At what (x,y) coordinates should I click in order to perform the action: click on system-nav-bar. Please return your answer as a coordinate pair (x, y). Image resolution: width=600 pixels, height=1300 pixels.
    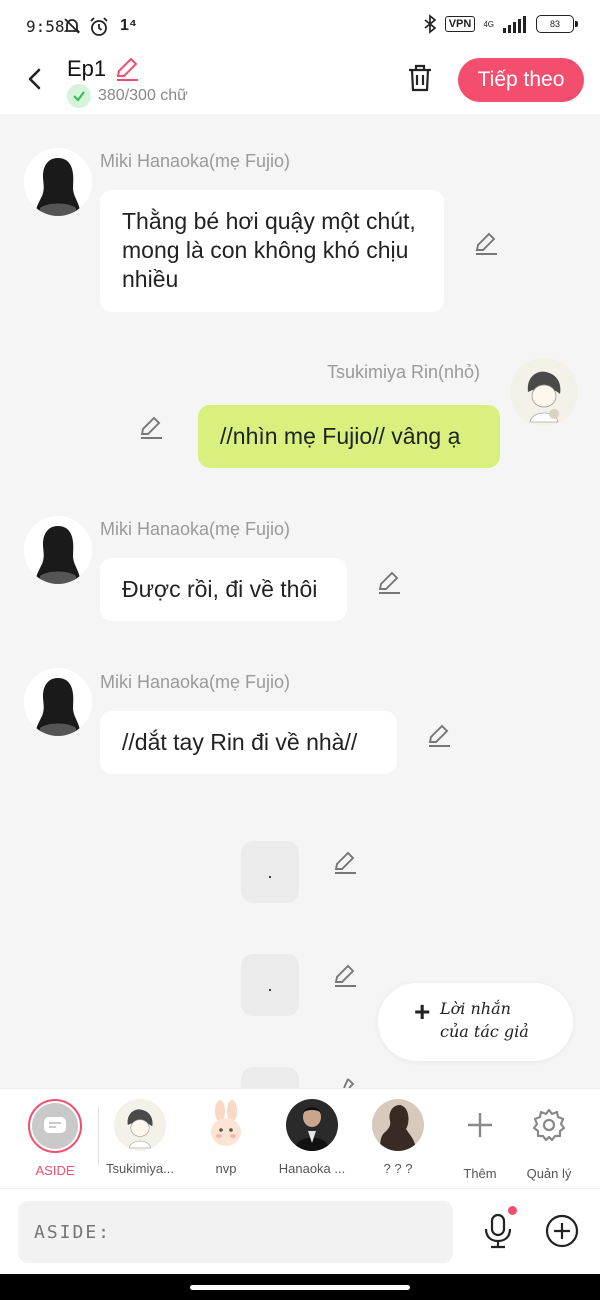
    Looking at the image, I should click on (300, 1287).